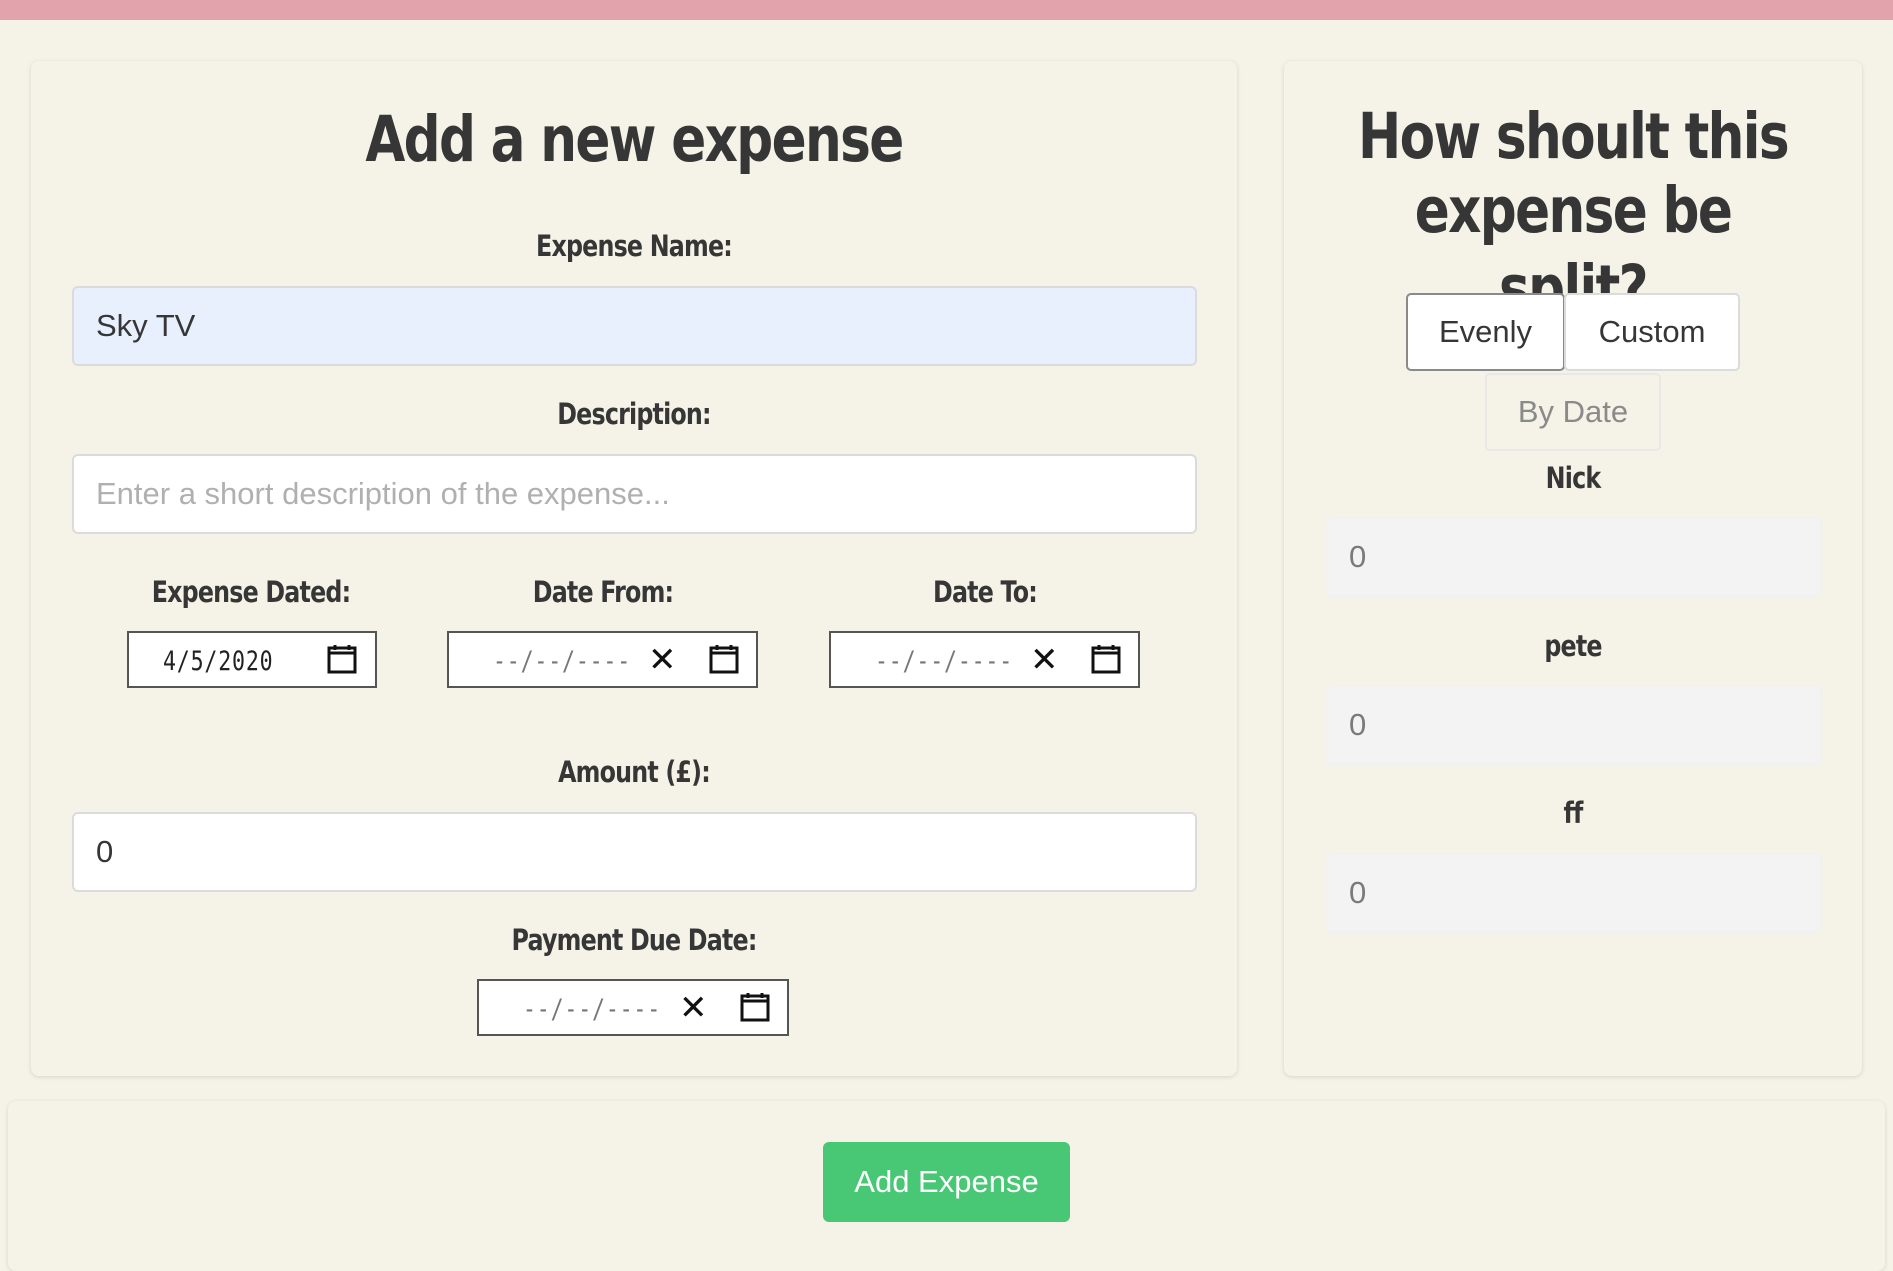 This screenshot has width=1893, height=1271. What do you see at coordinates (1652, 332) in the screenshot?
I see `split-custom-button: Custom` at bounding box center [1652, 332].